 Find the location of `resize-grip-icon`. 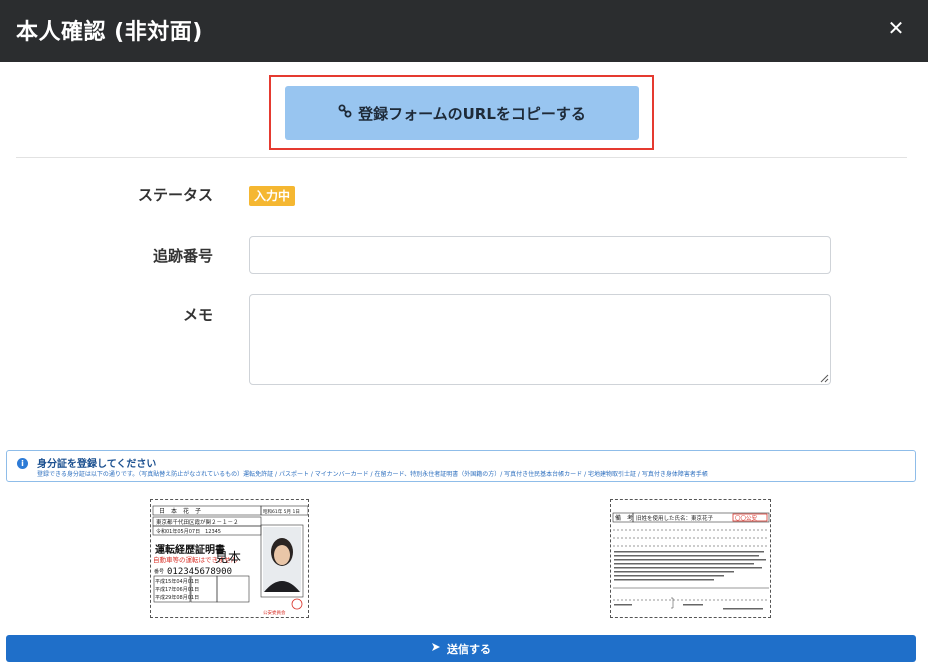

resize-grip-icon is located at coordinates (824, 378).